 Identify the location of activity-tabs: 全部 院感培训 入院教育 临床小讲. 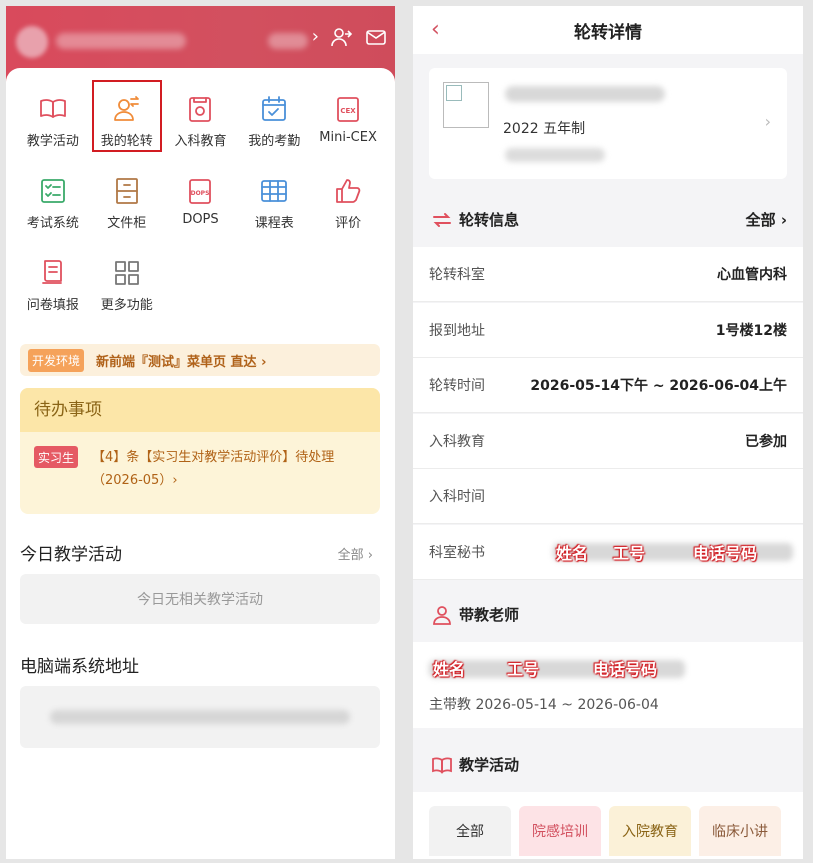
(608, 825).